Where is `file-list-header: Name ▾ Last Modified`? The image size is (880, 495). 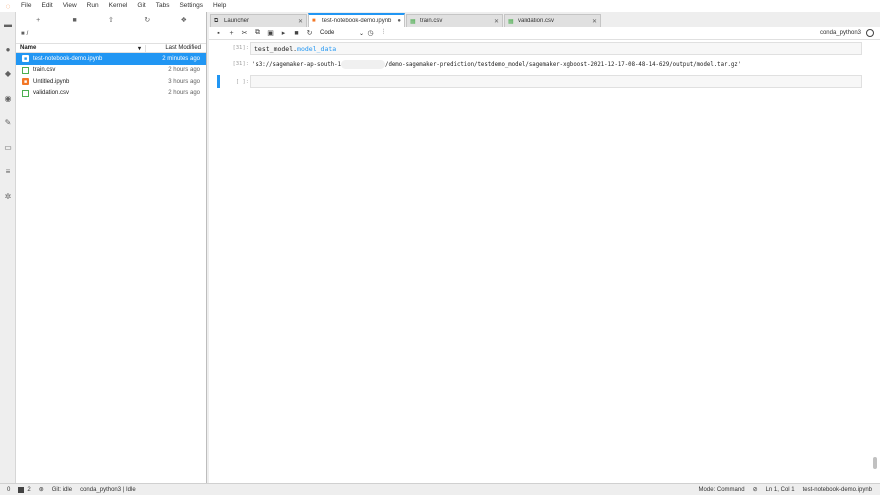
file-list-header: Name ▾ Last Modified is located at coordinates (111, 48).